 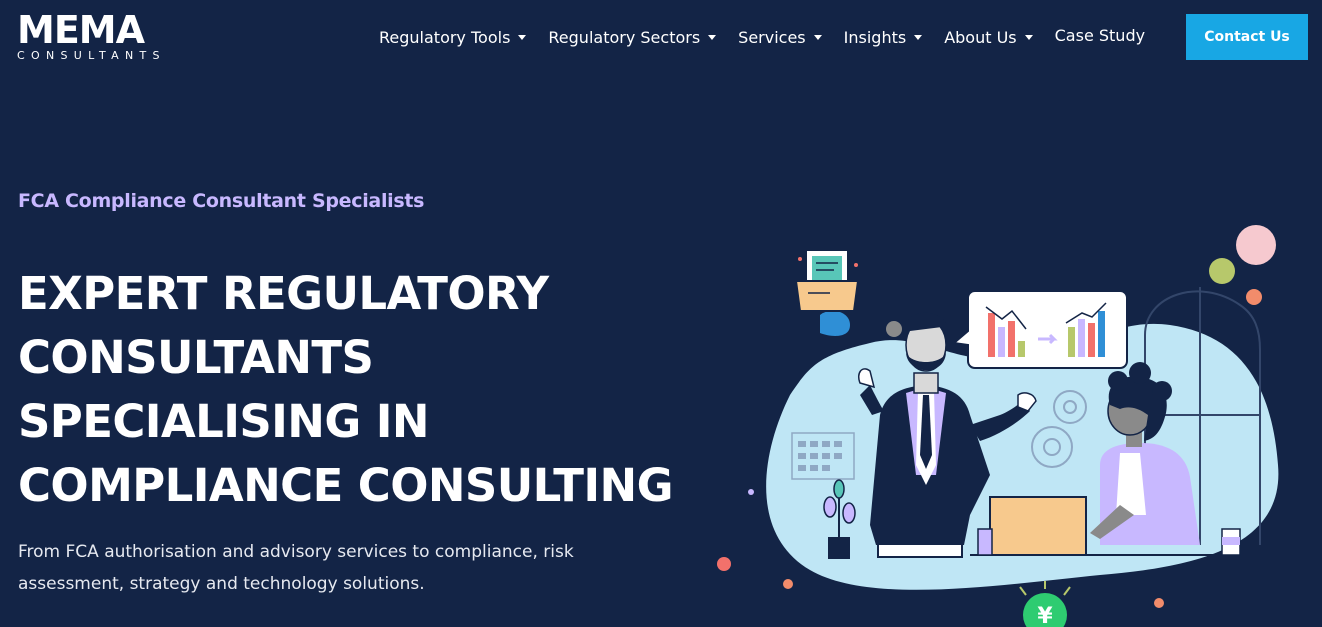 What do you see at coordinates (283, 293) in the screenshot?
I see `hero-title-line: EXPERT REGULATORY` at bounding box center [283, 293].